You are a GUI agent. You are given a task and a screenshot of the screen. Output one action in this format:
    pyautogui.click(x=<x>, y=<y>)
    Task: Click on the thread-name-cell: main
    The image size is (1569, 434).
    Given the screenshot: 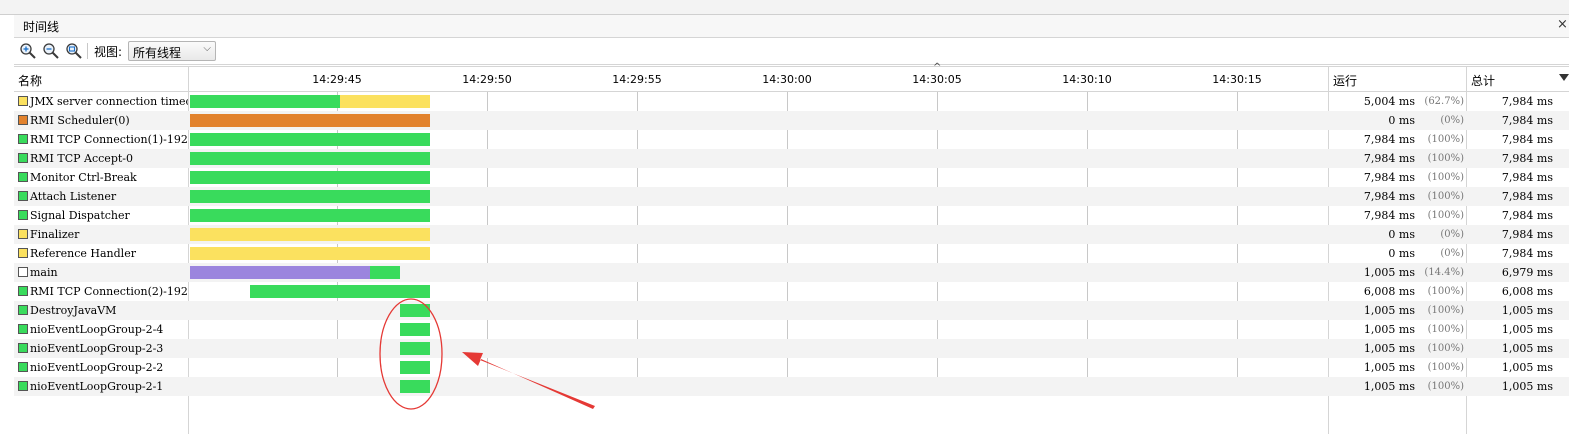 What is the action you would take?
    pyautogui.click(x=101, y=272)
    